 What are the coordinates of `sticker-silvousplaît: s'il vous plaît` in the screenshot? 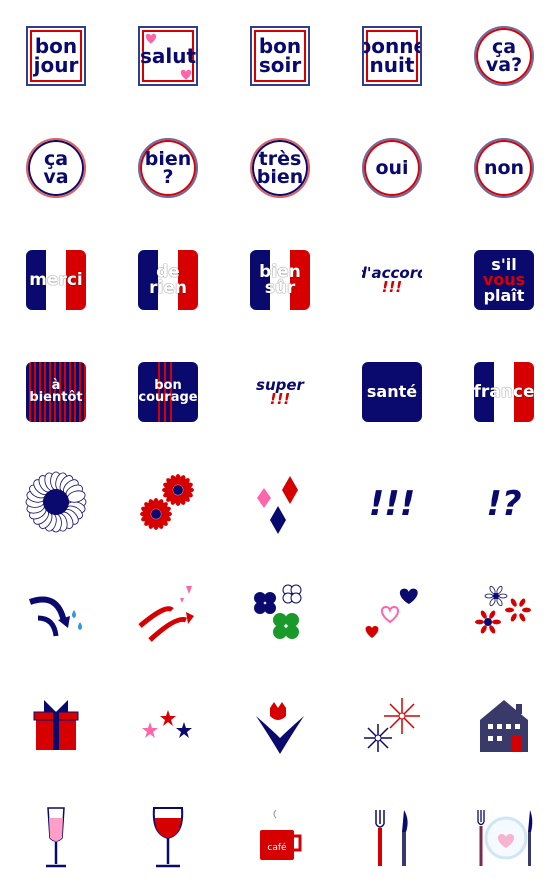 It's located at (504, 280).